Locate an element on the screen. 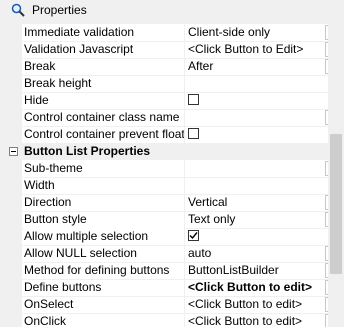  property-value: ButtonListBuilder is located at coordinates (255, 270).